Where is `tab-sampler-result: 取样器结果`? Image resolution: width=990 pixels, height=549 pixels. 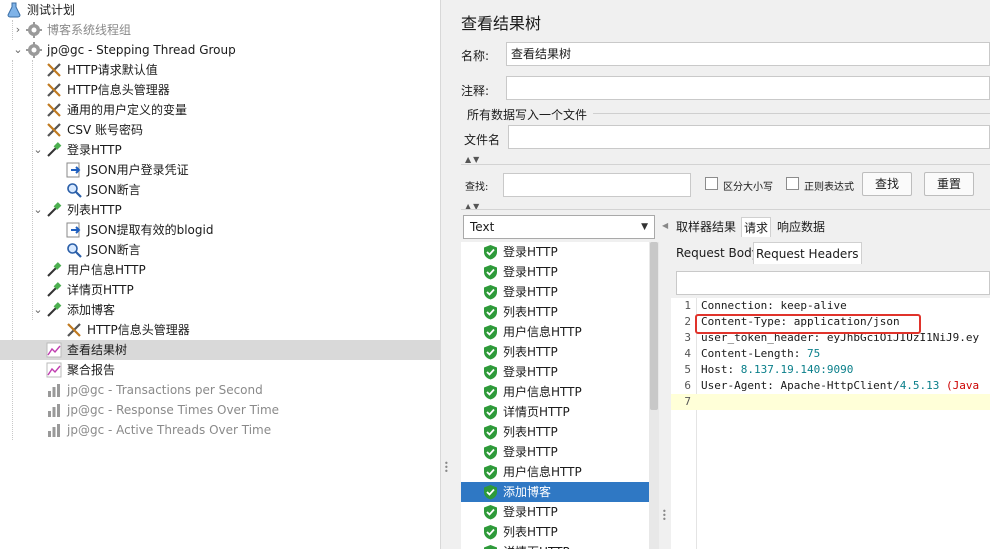
tab-sampler-result: 取样器结果 is located at coordinates (706, 227).